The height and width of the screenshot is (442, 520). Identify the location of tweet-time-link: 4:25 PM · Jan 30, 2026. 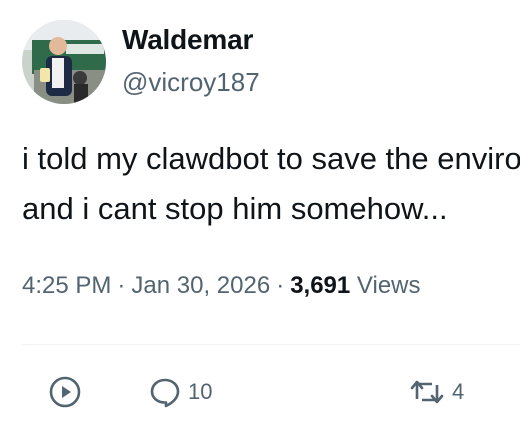
(146, 285).